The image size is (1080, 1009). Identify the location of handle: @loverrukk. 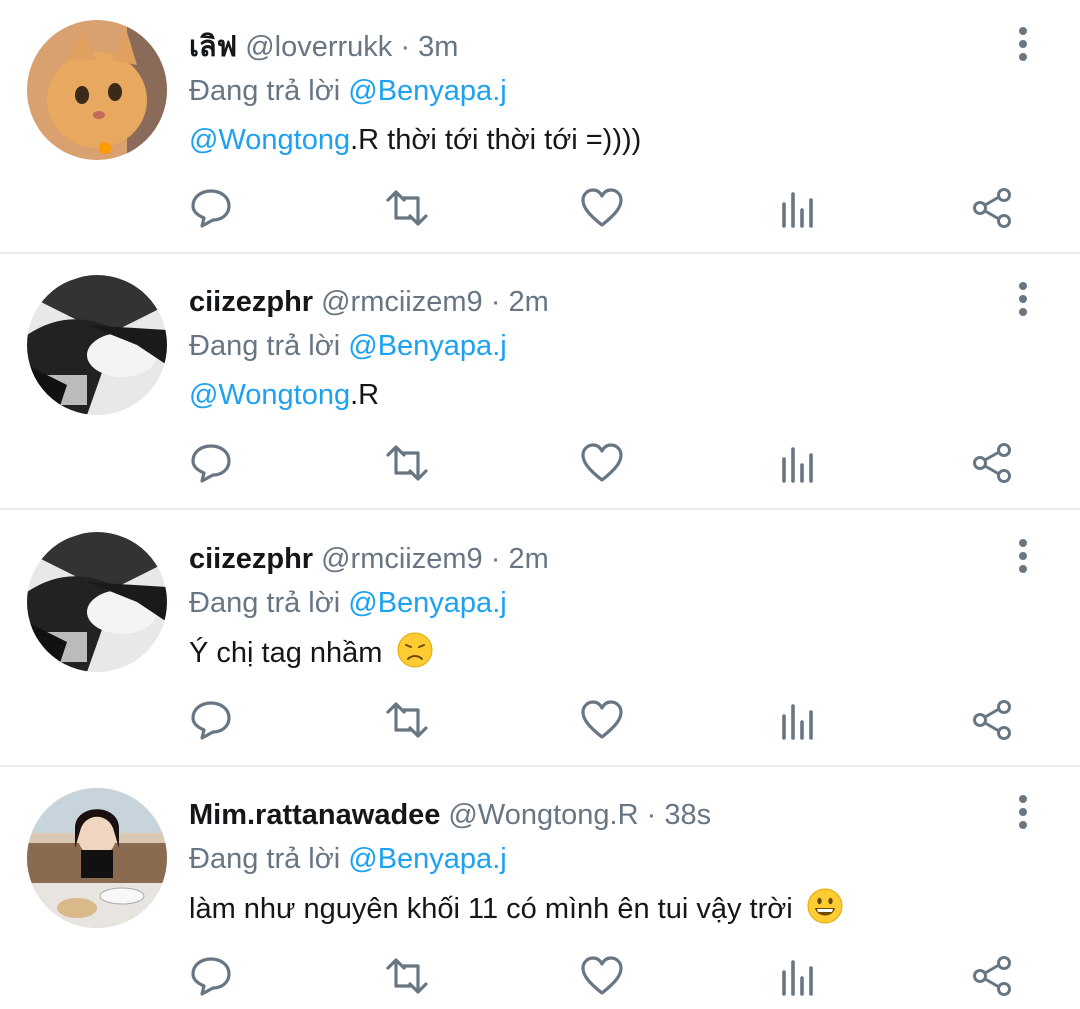
(318, 47).